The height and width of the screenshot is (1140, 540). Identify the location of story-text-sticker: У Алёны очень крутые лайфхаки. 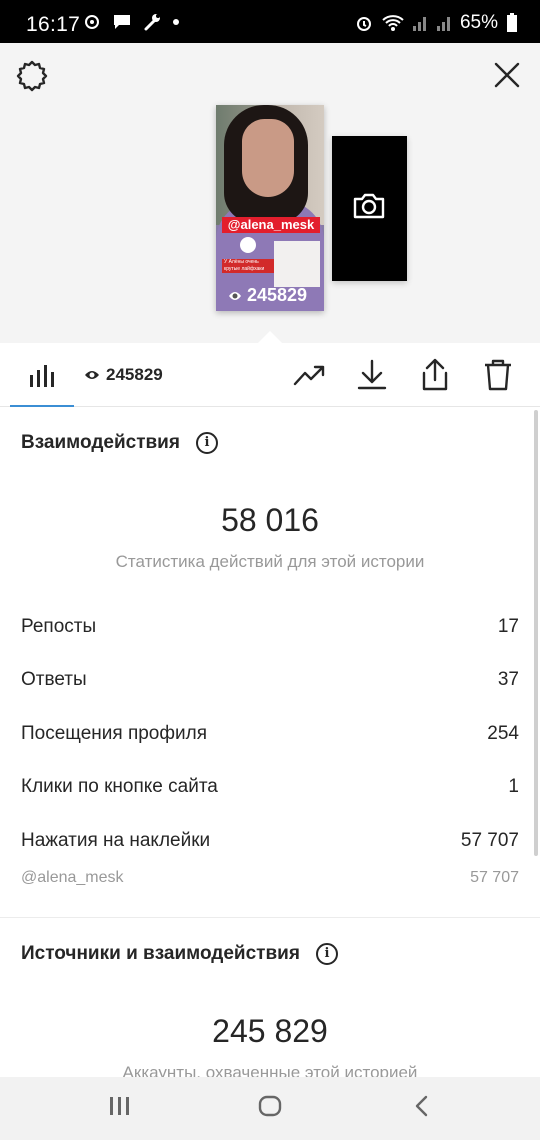
(248, 266).